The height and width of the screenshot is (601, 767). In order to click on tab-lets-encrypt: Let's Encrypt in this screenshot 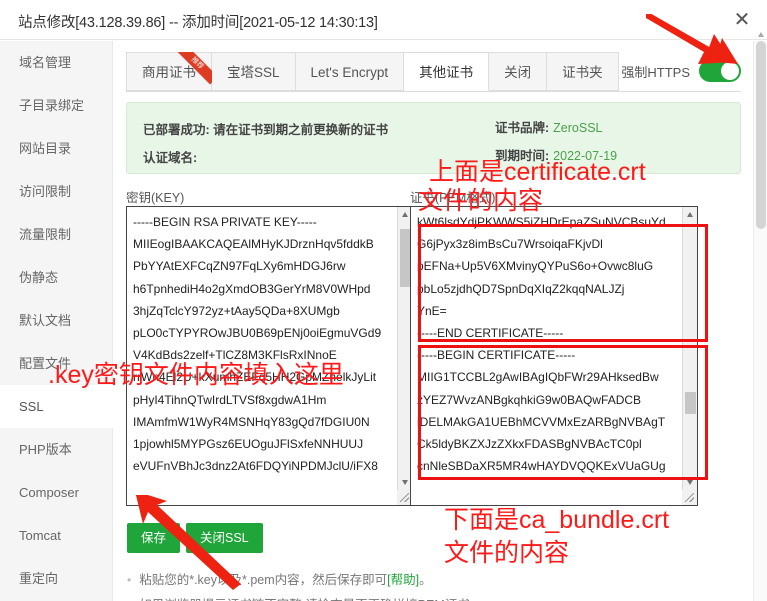, I will do `click(350, 71)`.